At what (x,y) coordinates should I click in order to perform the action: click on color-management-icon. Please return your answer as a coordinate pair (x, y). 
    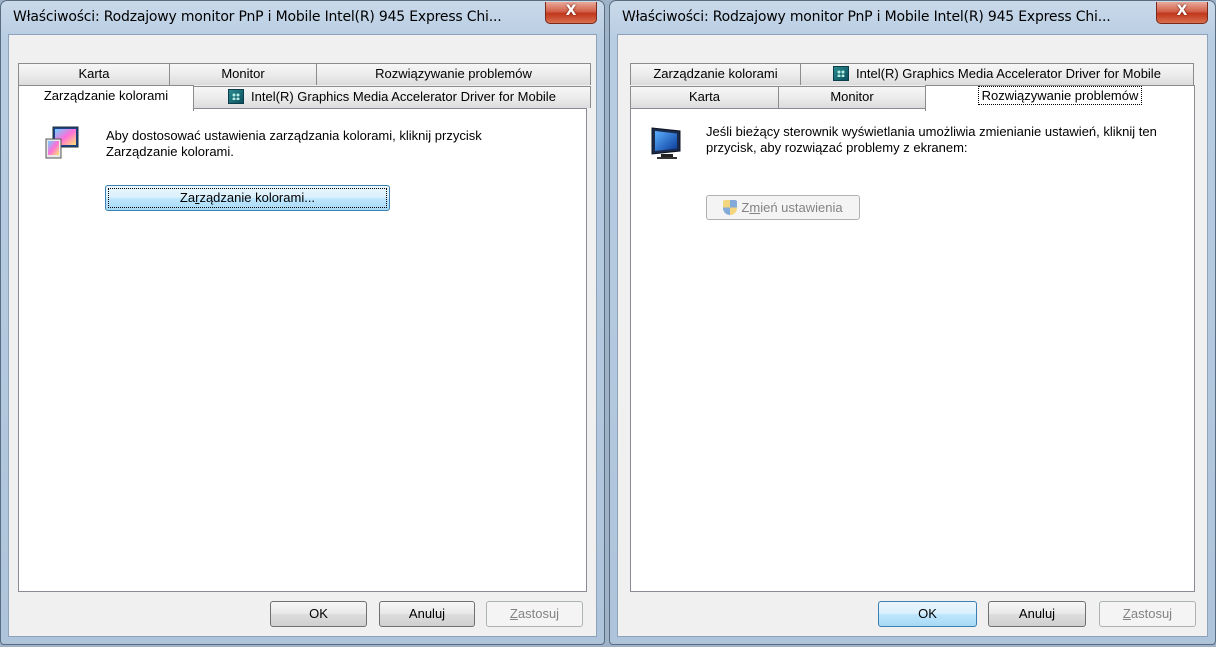
    Looking at the image, I should click on (62, 142).